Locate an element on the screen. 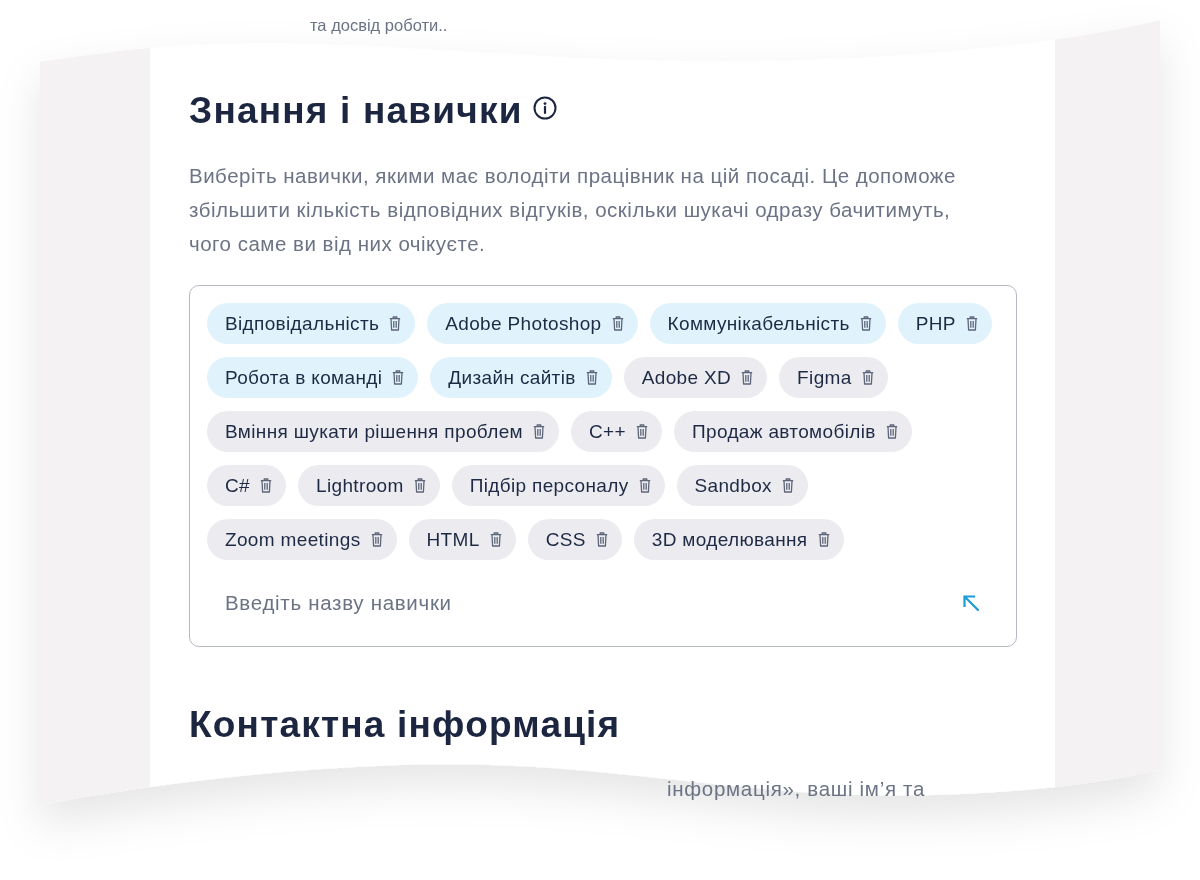 Image resolution: width=1200 pixels, height=880 pixels. cut-off-text: та досвід роботи.. is located at coordinates (379, 25).